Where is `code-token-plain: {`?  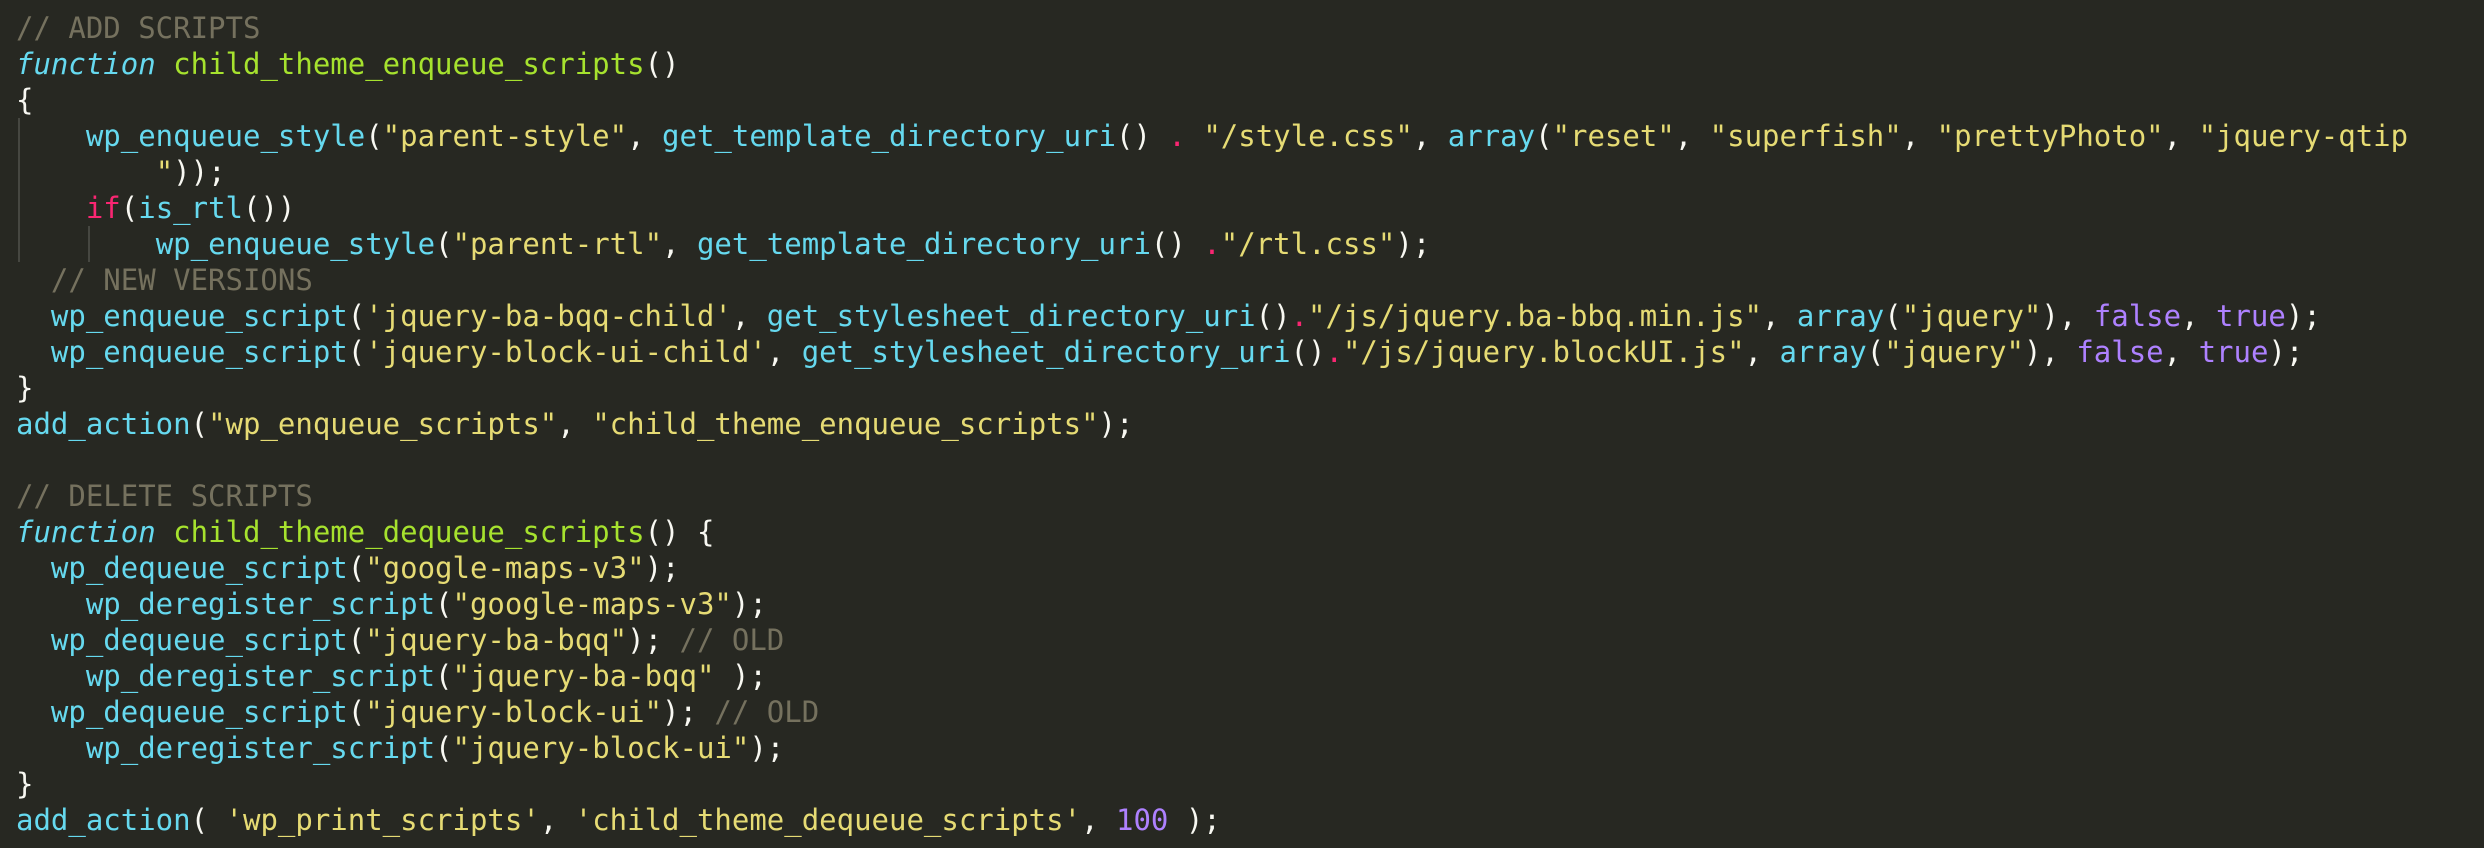
code-token-plain: { is located at coordinates (25, 100).